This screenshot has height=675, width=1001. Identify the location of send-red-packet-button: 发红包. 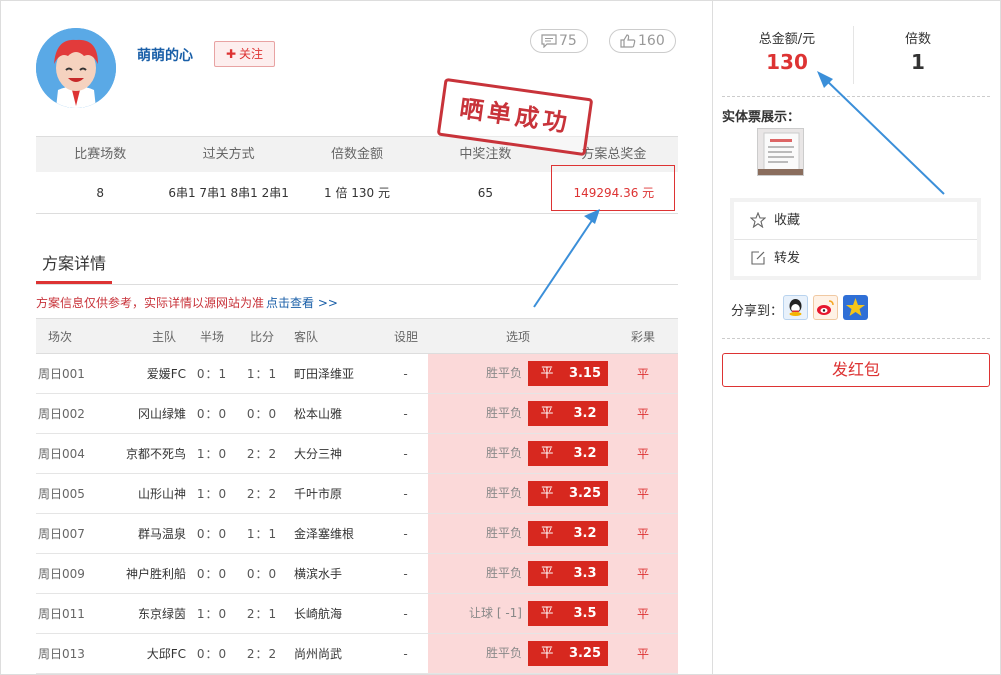
(856, 370).